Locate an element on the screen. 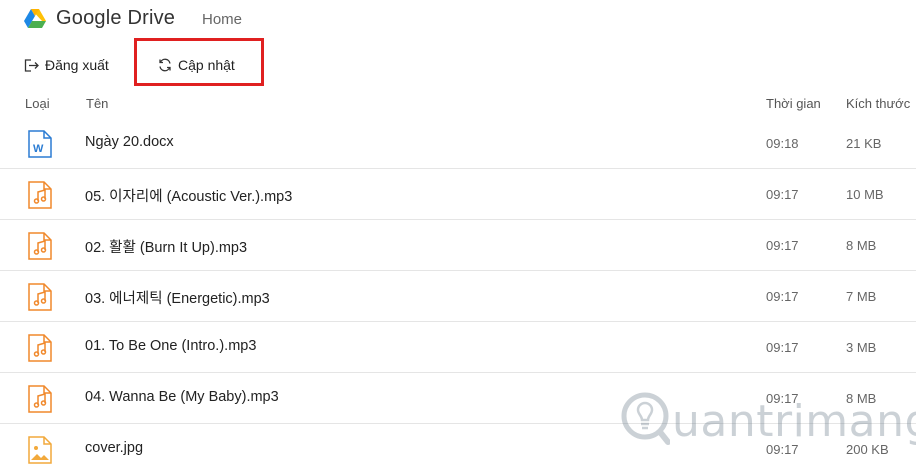  file-name: cover.jpg is located at coordinates (114, 448).